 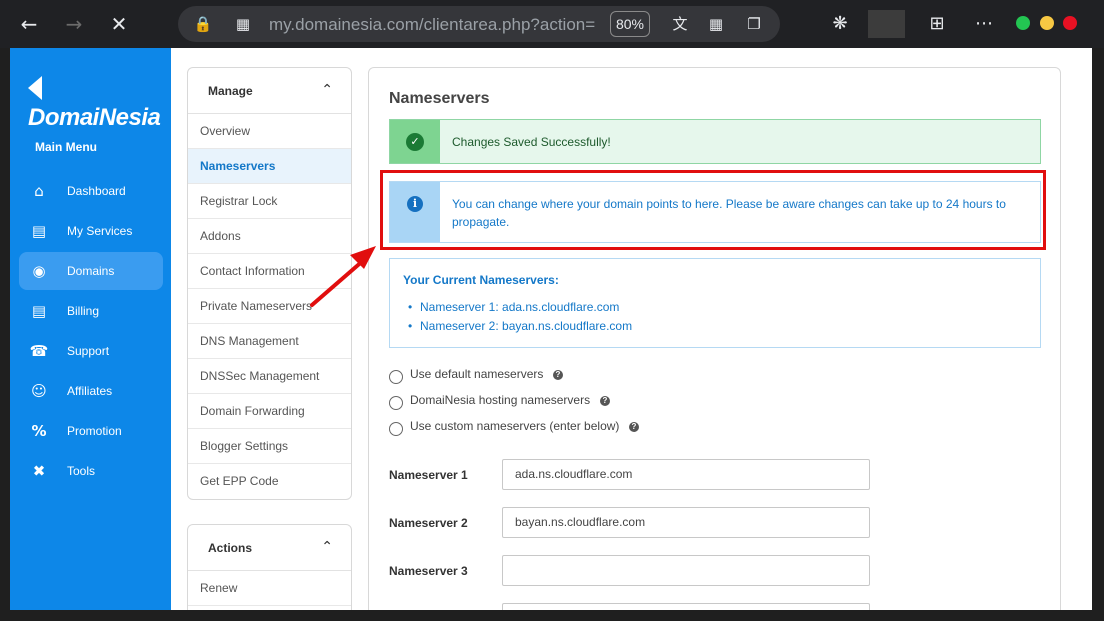 I want to click on nameserver-4-input, so click(x=686, y=606).